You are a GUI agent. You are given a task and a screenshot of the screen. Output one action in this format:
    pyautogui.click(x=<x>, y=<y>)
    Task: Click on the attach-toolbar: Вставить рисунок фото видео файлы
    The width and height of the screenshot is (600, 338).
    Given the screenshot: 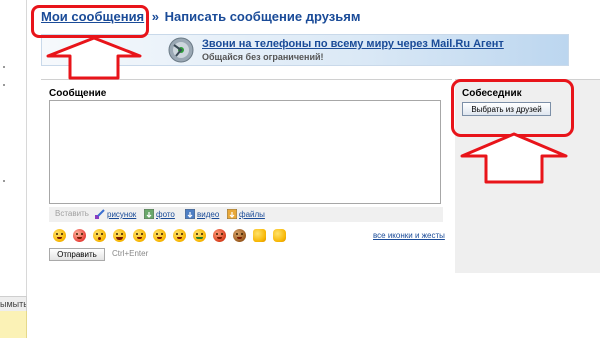 What is the action you would take?
    pyautogui.click(x=246, y=214)
    